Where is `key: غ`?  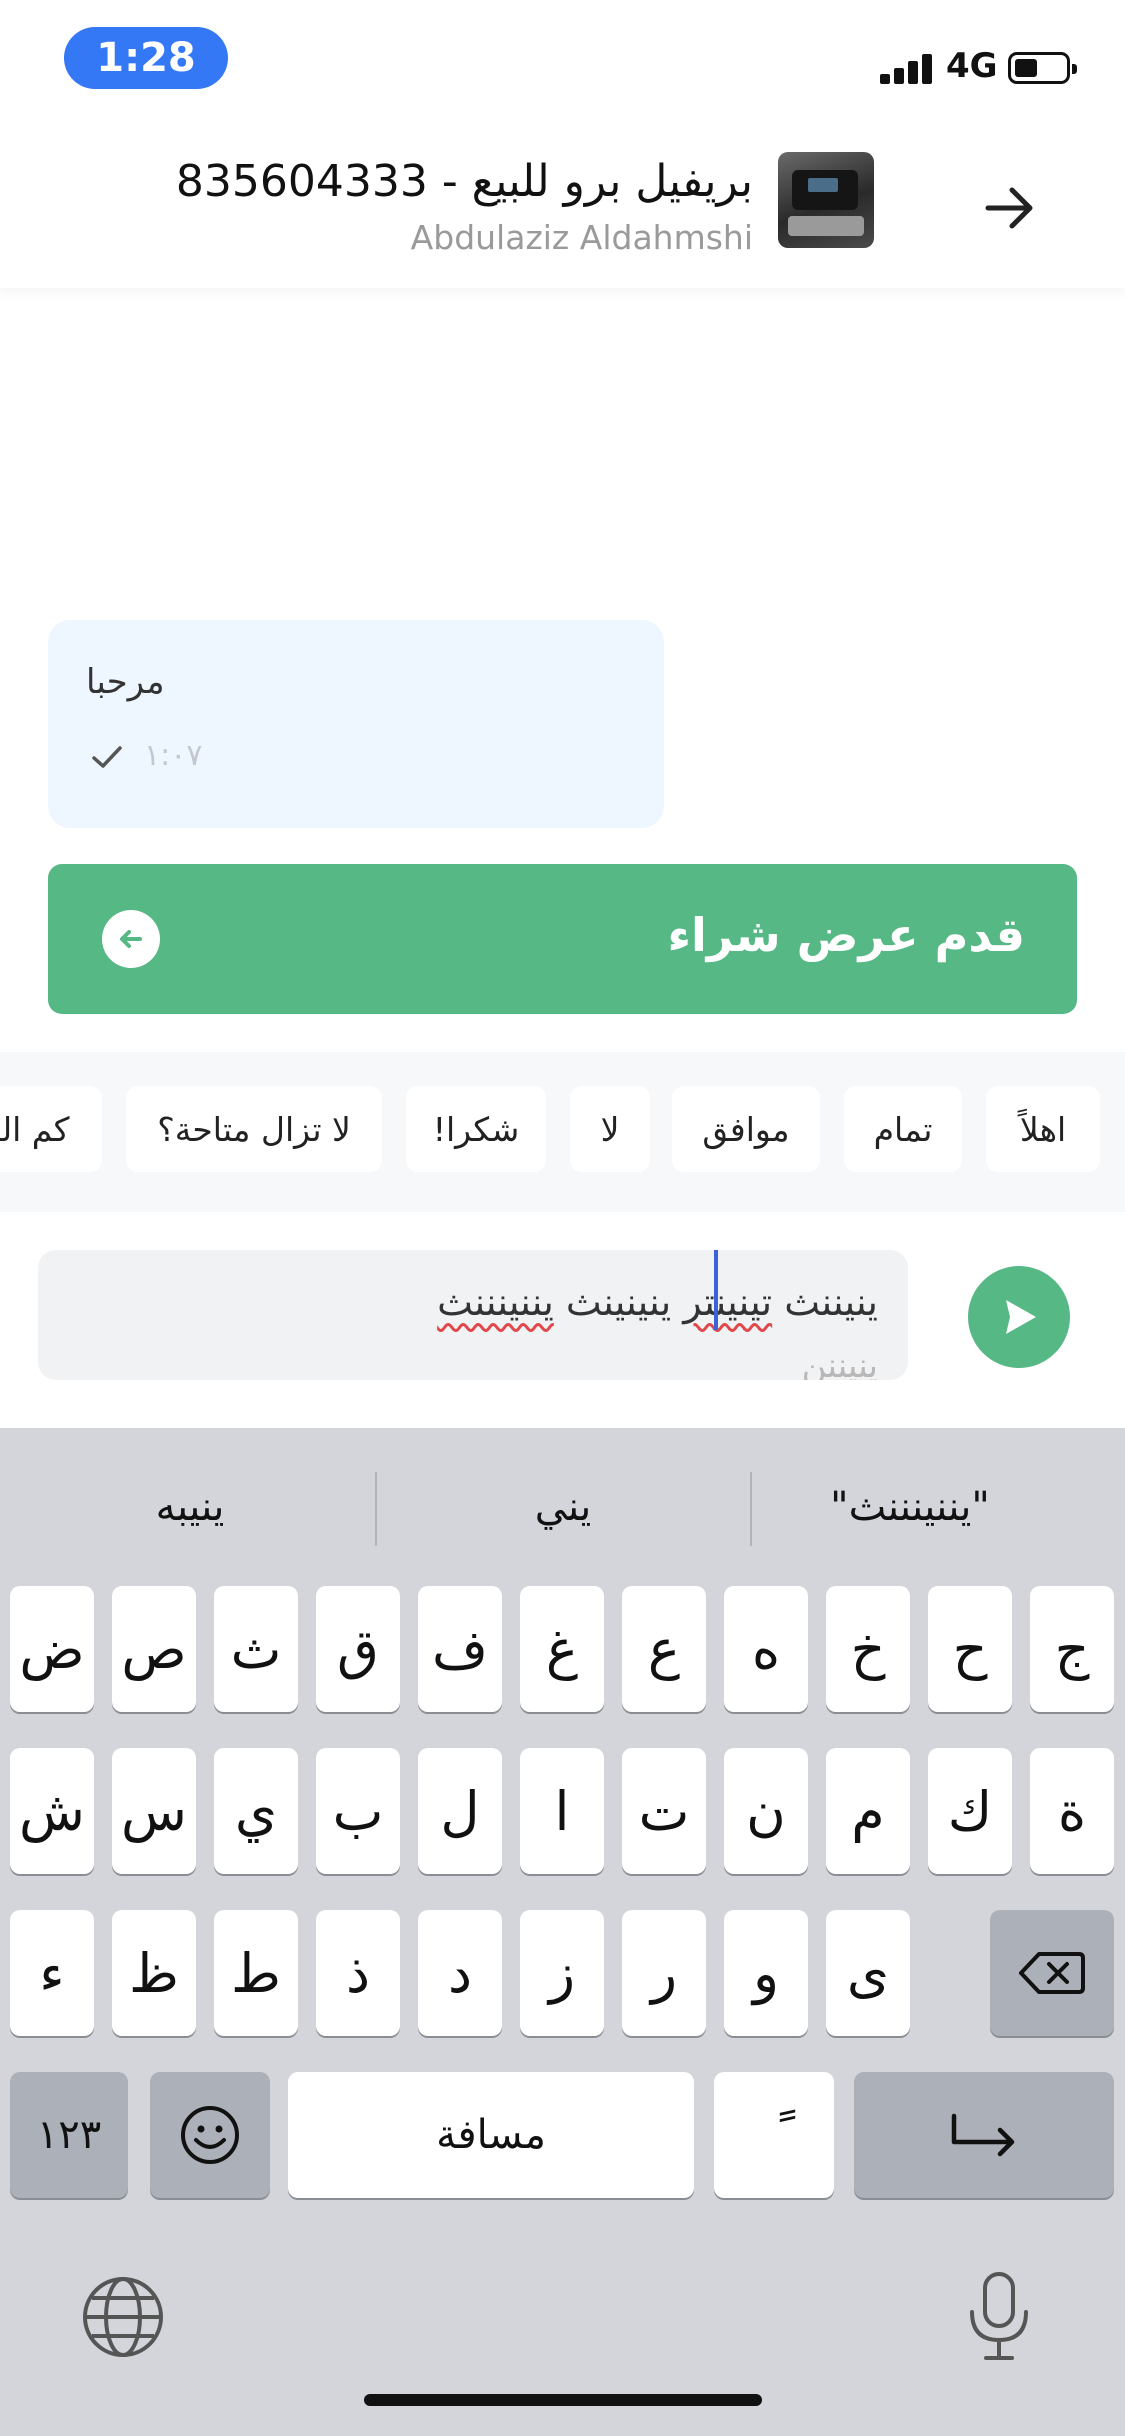 key: غ is located at coordinates (562, 1649).